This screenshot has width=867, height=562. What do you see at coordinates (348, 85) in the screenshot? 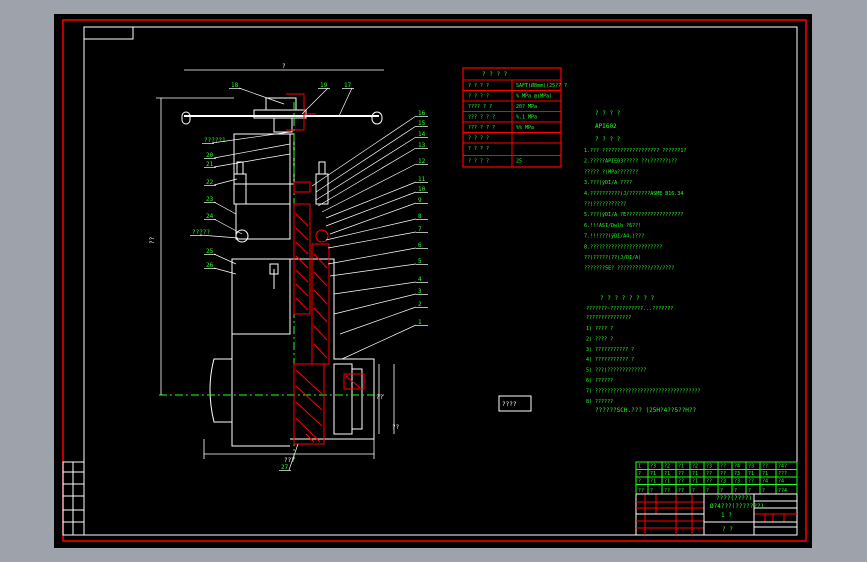
I see `part-label: 17` at bounding box center [348, 85].